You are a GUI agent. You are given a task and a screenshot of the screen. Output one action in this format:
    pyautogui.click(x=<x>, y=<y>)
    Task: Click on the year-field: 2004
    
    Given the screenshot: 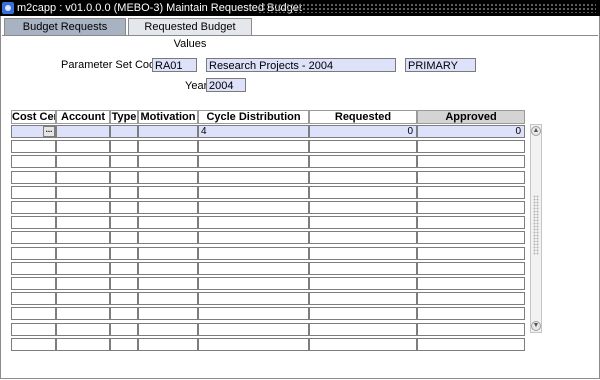 What is the action you would take?
    pyautogui.click(x=226, y=85)
    